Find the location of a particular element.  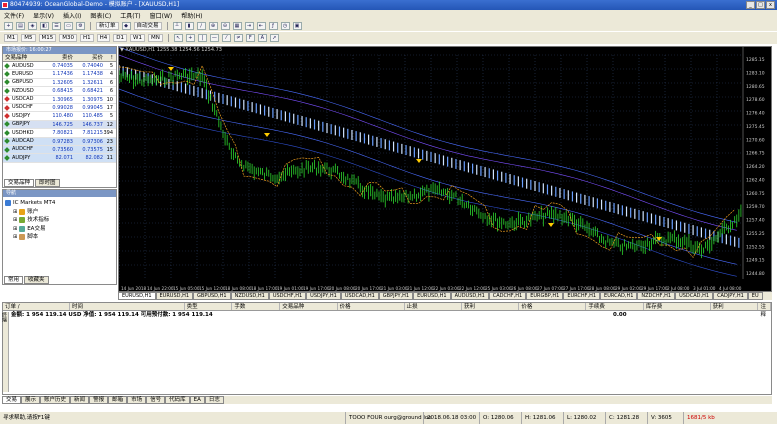

terminal-col-header: 订单 / is located at coordinates (36, 306).